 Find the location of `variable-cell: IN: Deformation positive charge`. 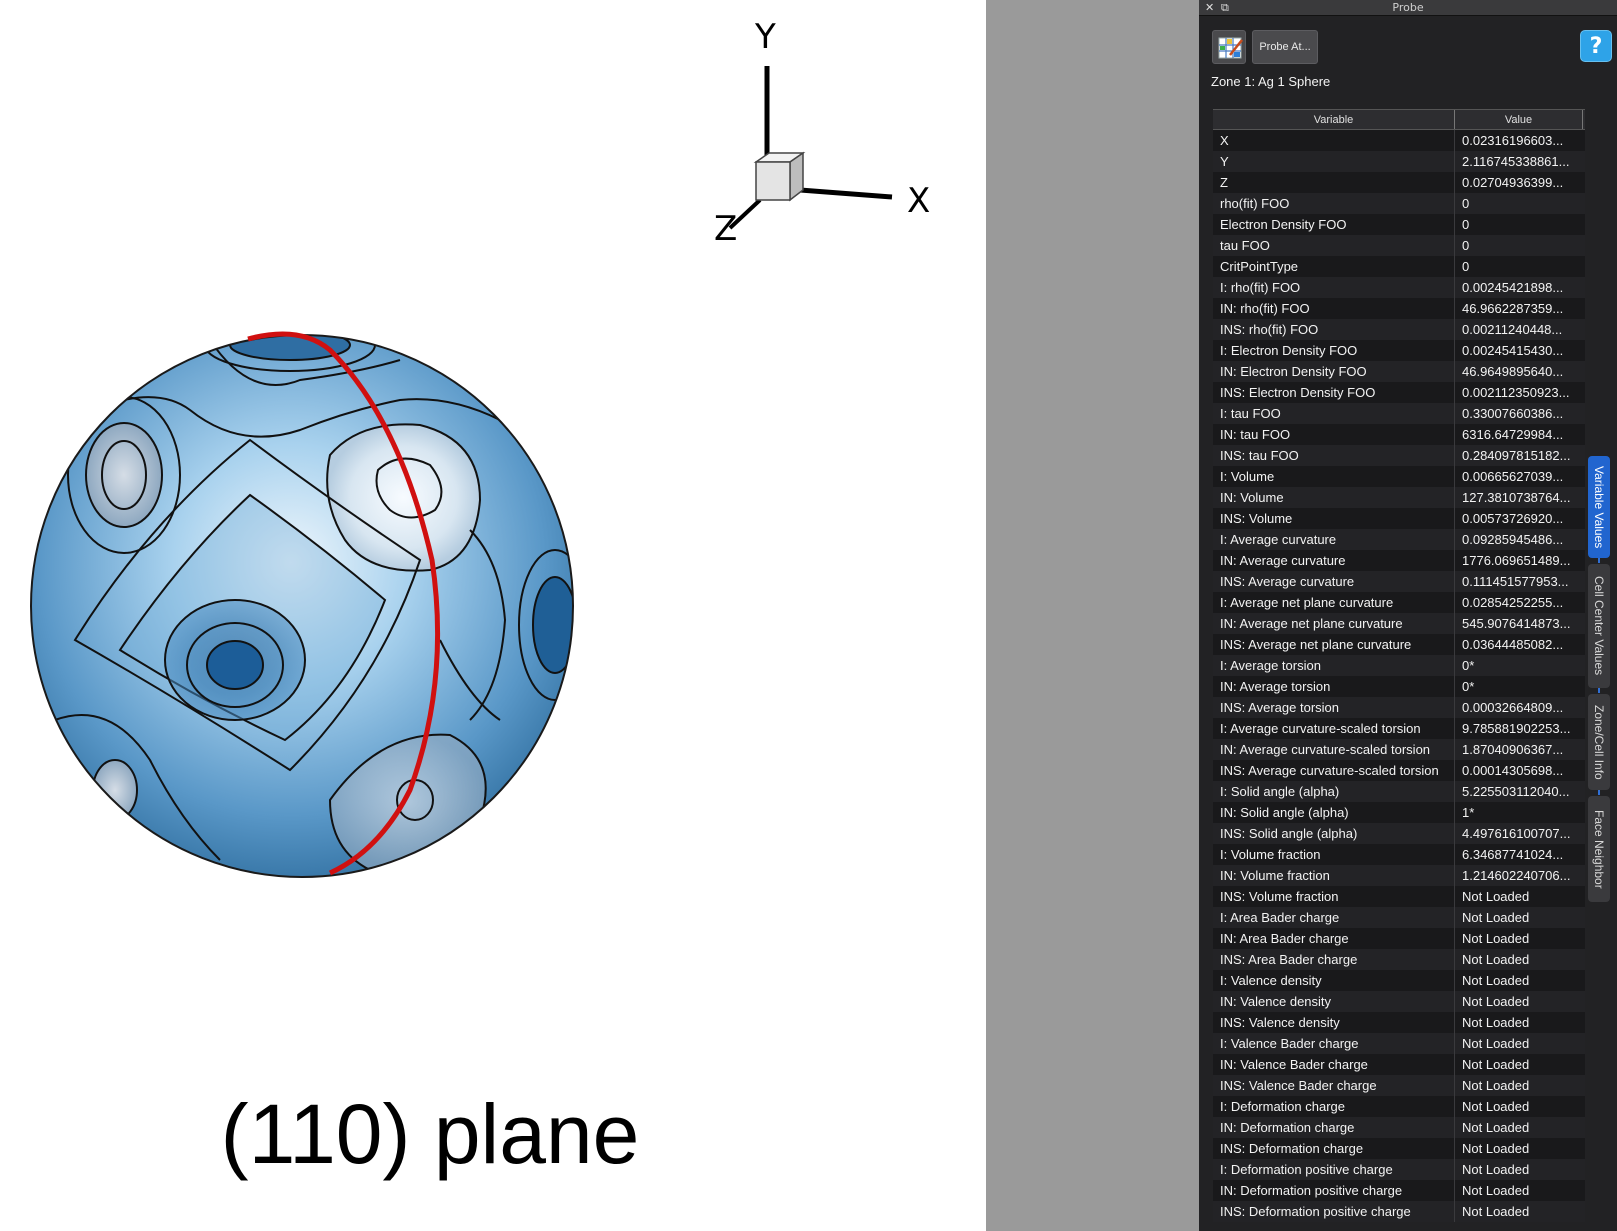

variable-cell: IN: Deformation positive charge is located at coordinates (1334, 1190).